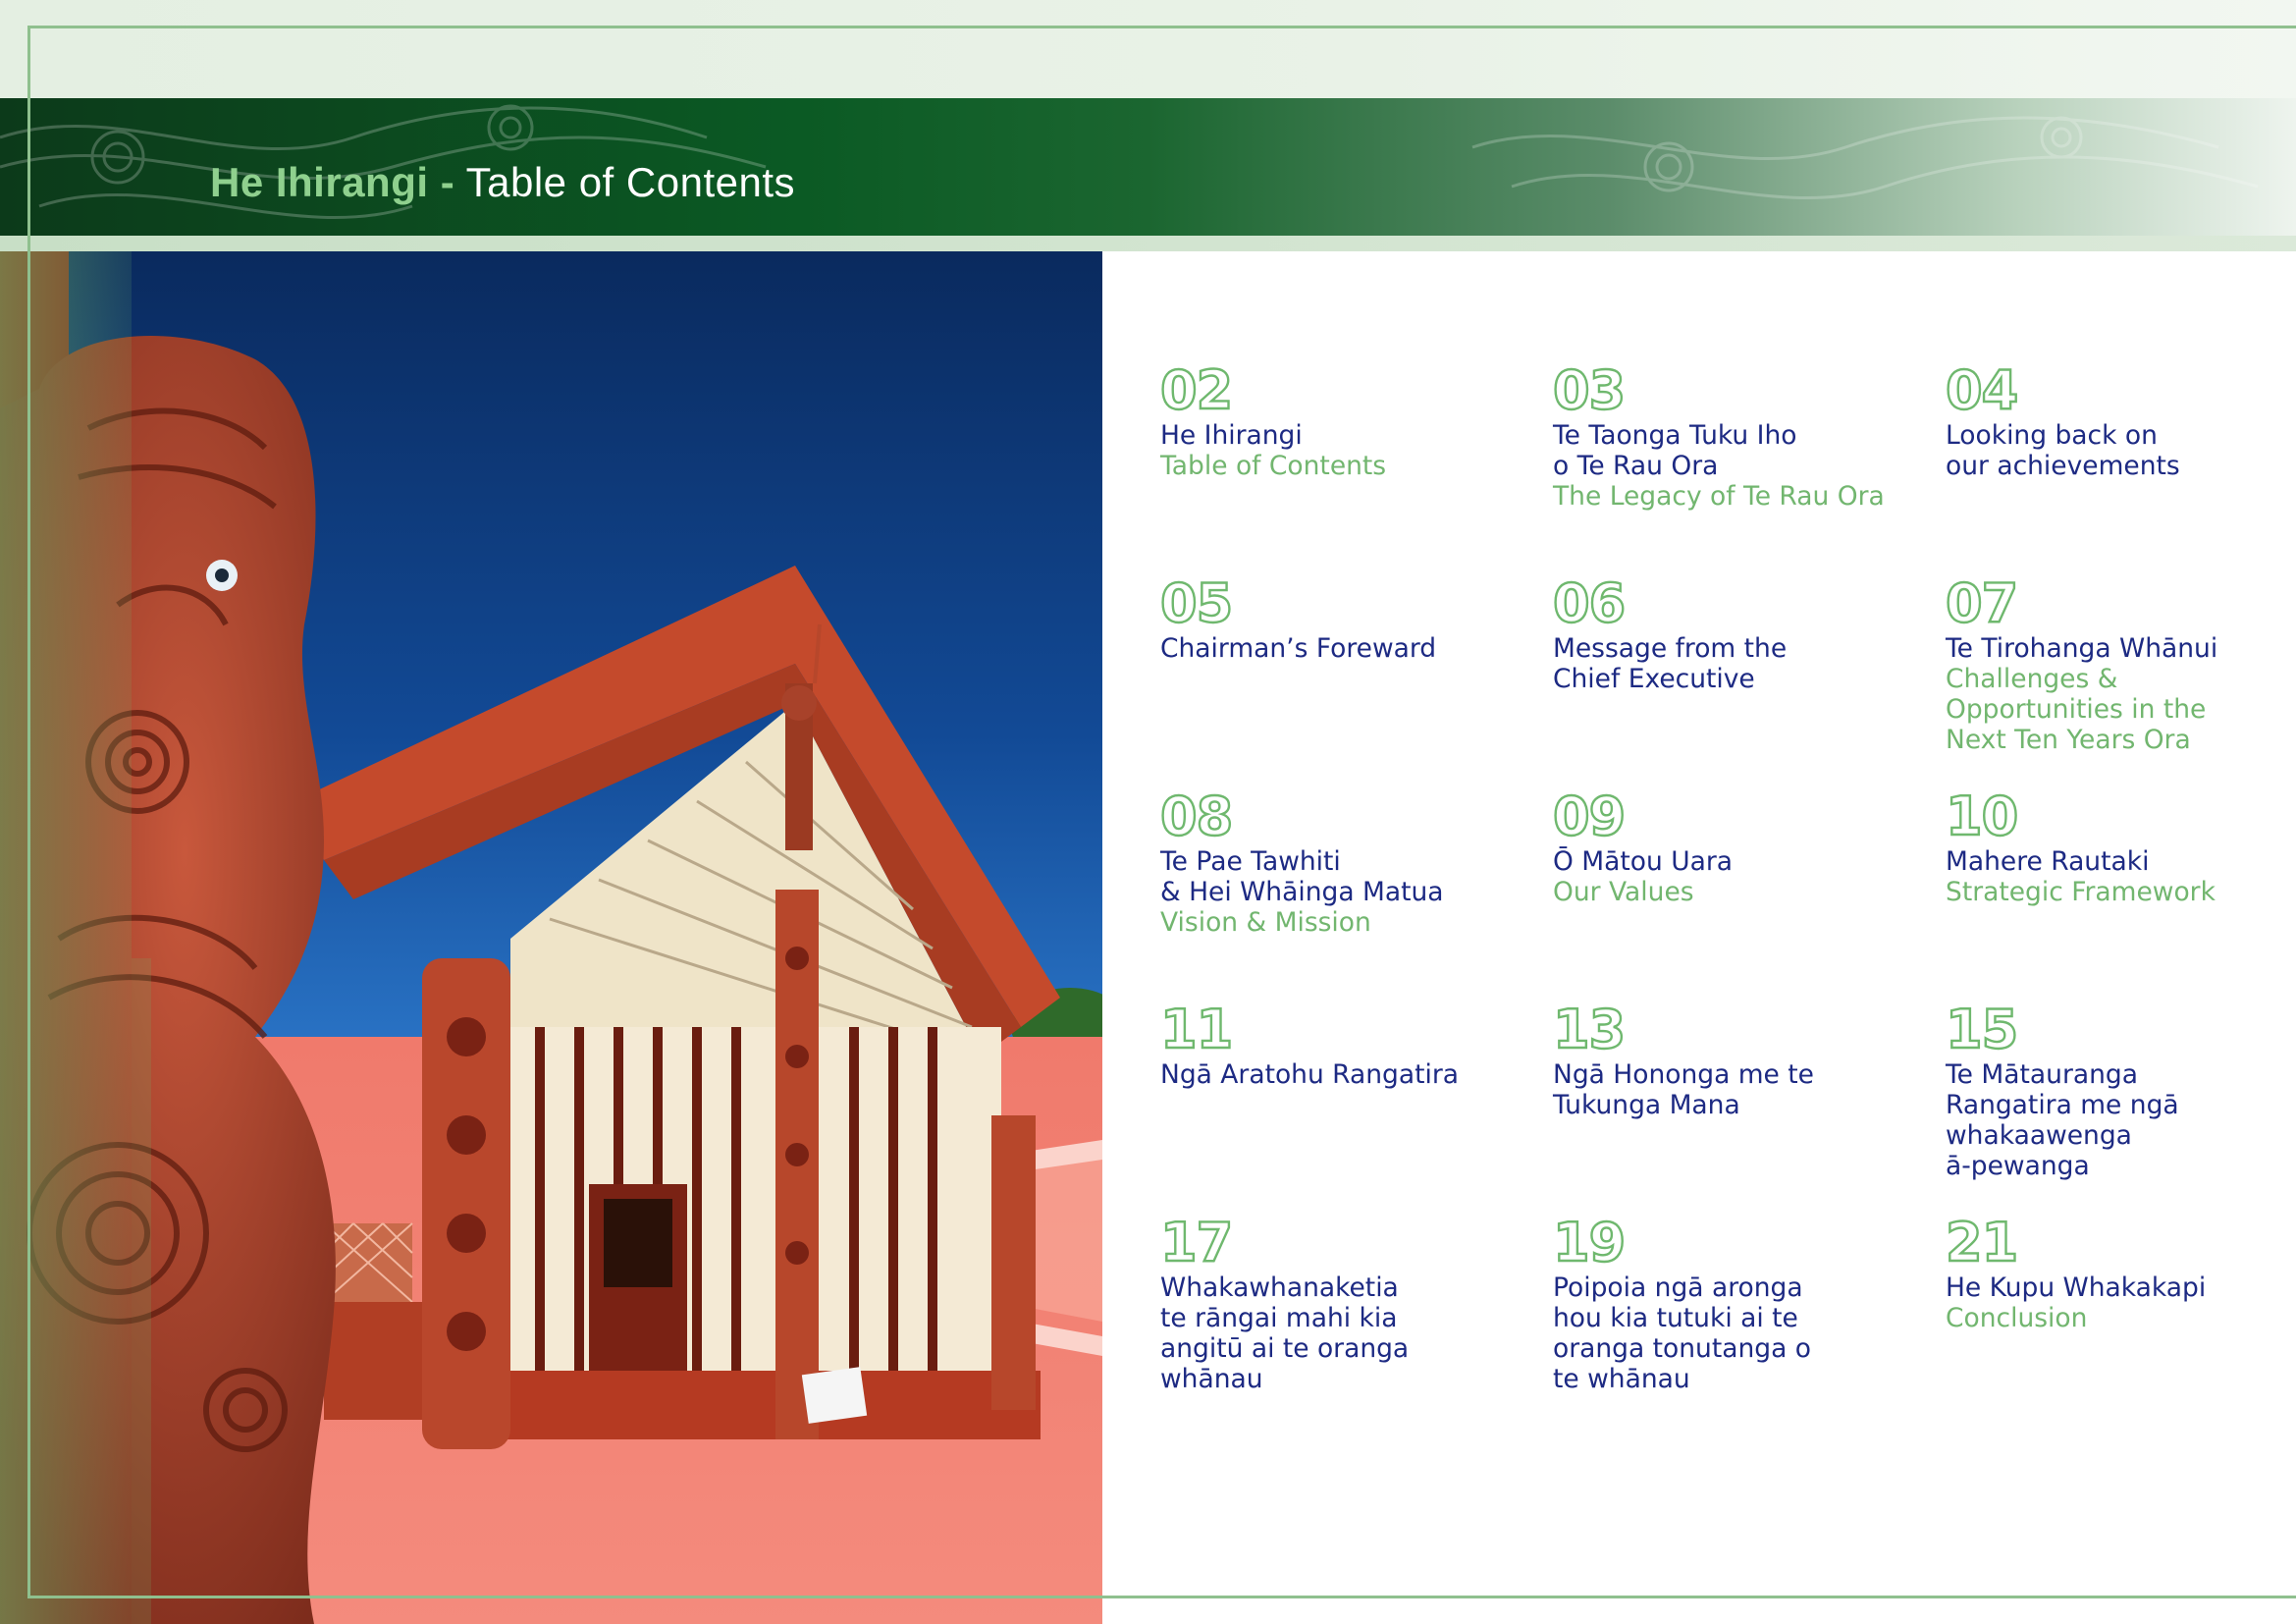 Image resolution: width=2296 pixels, height=1624 pixels. Describe the element at coordinates (1590, 603) in the screenshot. I see `toc-number: 06` at that location.